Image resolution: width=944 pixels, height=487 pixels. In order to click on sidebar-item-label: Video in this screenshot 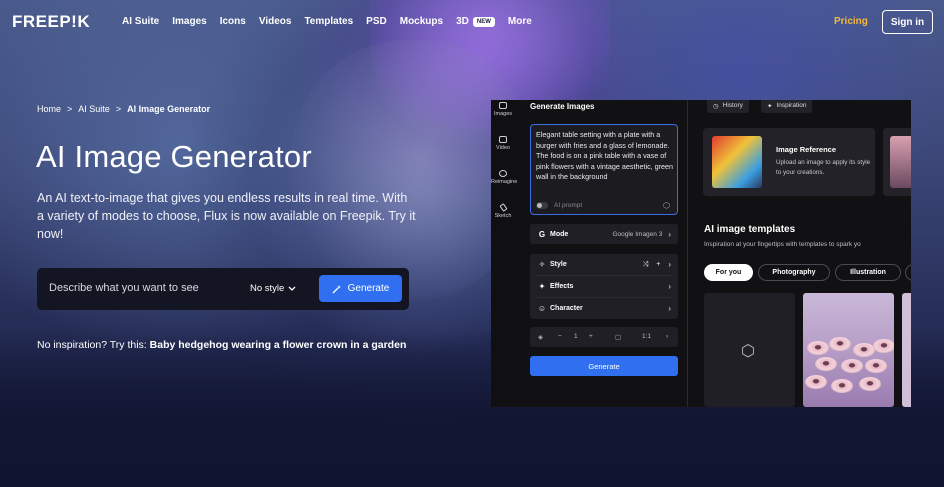, I will do `click(503, 148)`.